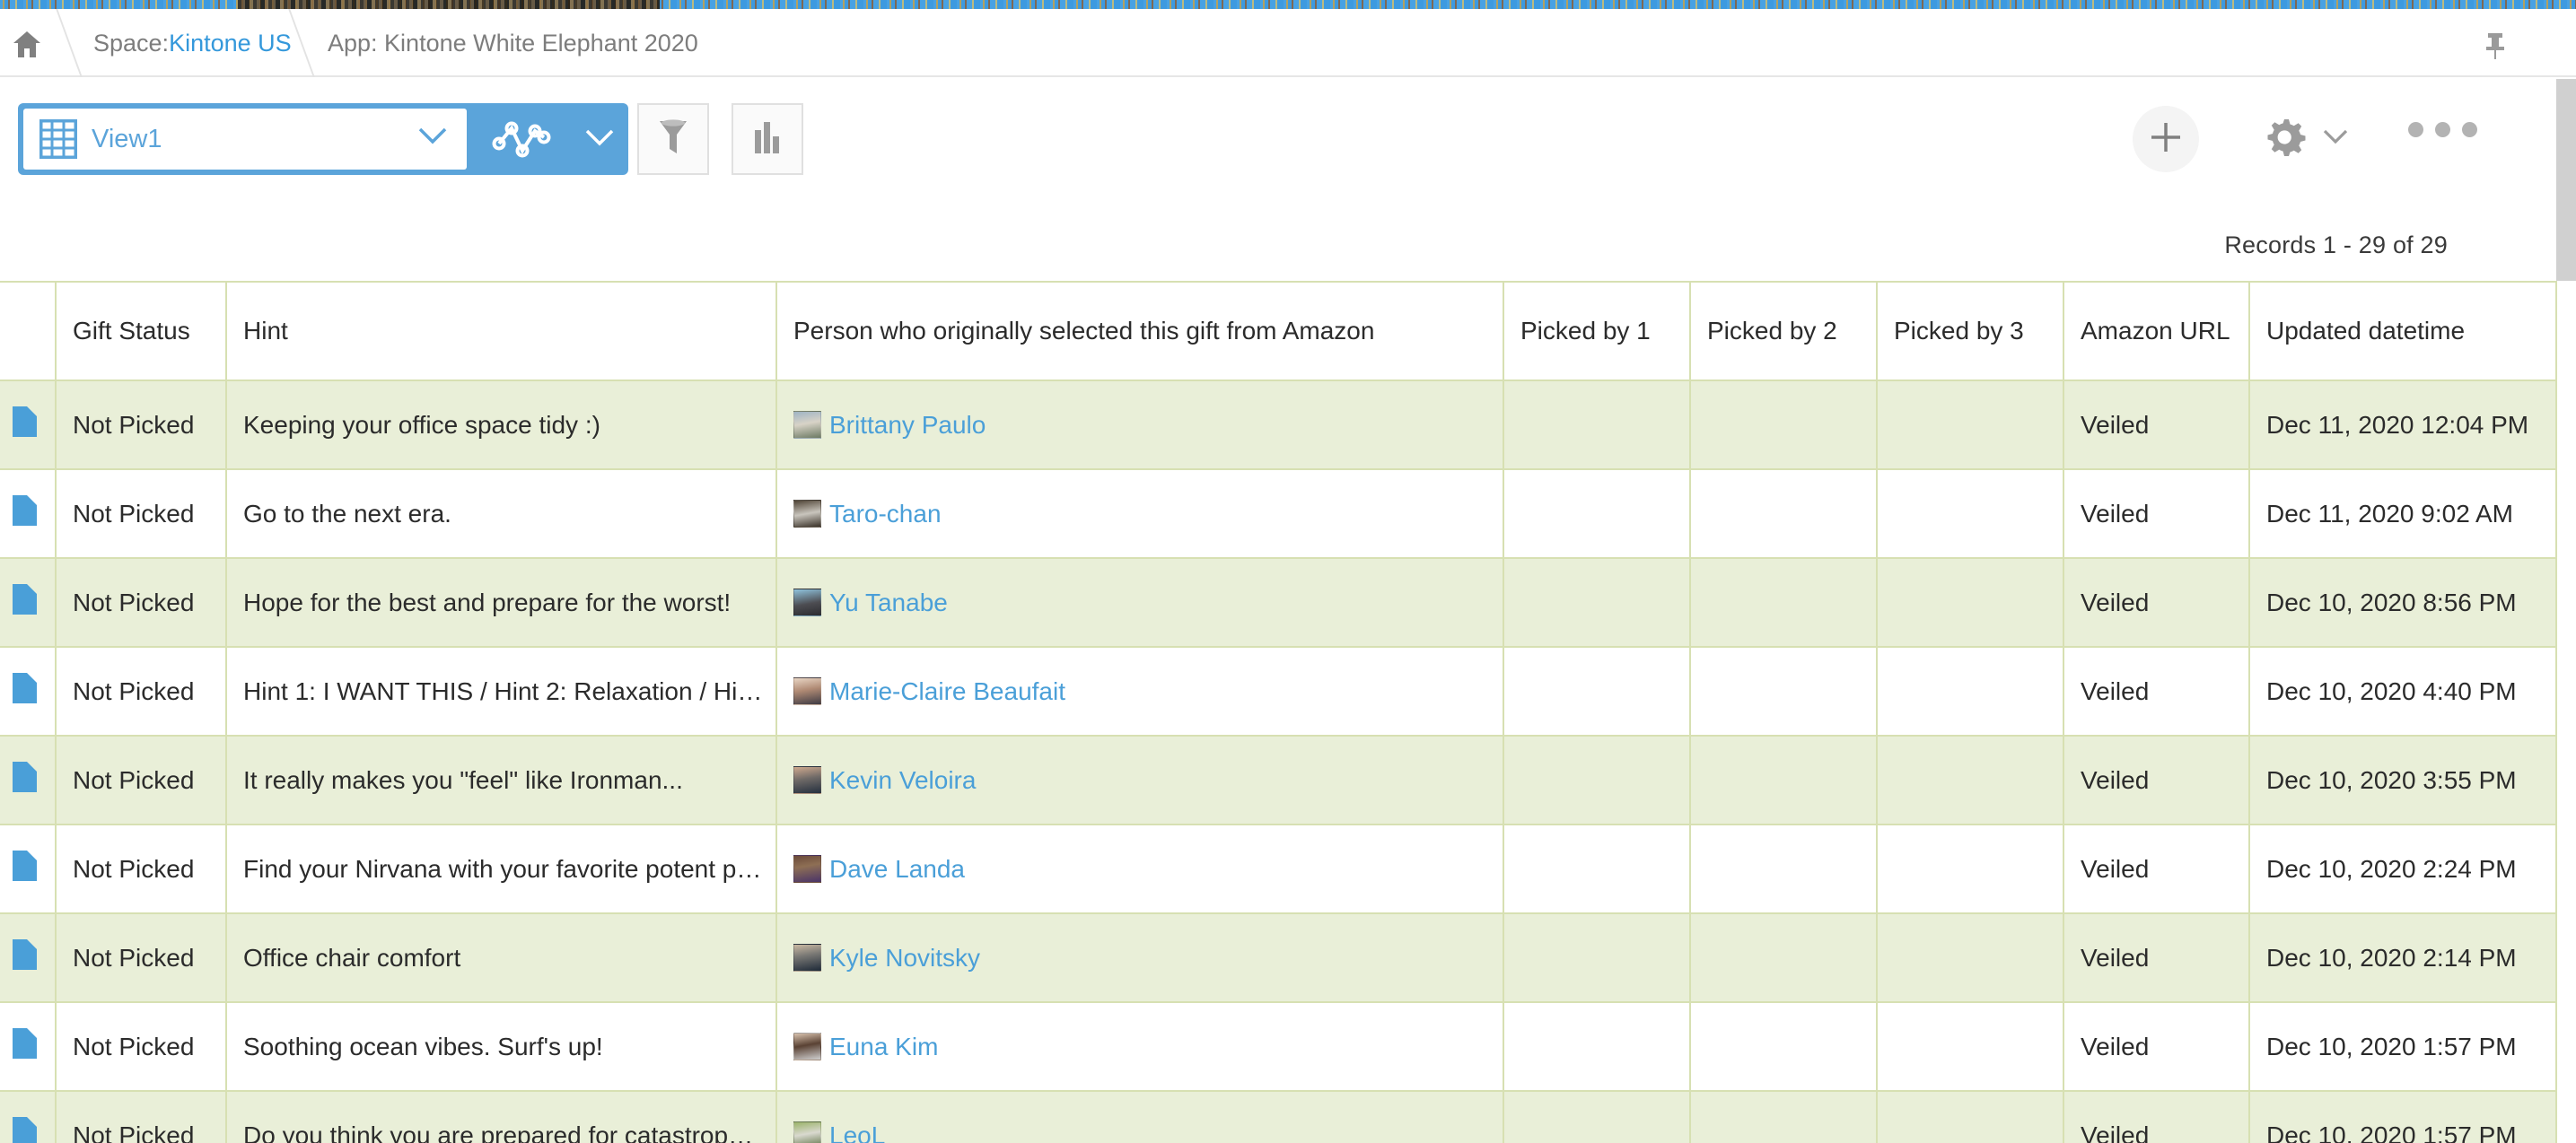 Image resolution: width=2576 pixels, height=1143 pixels. Describe the element at coordinates (501, 331) in the screenshot. I see `column-header-hint: Hint` at that location.